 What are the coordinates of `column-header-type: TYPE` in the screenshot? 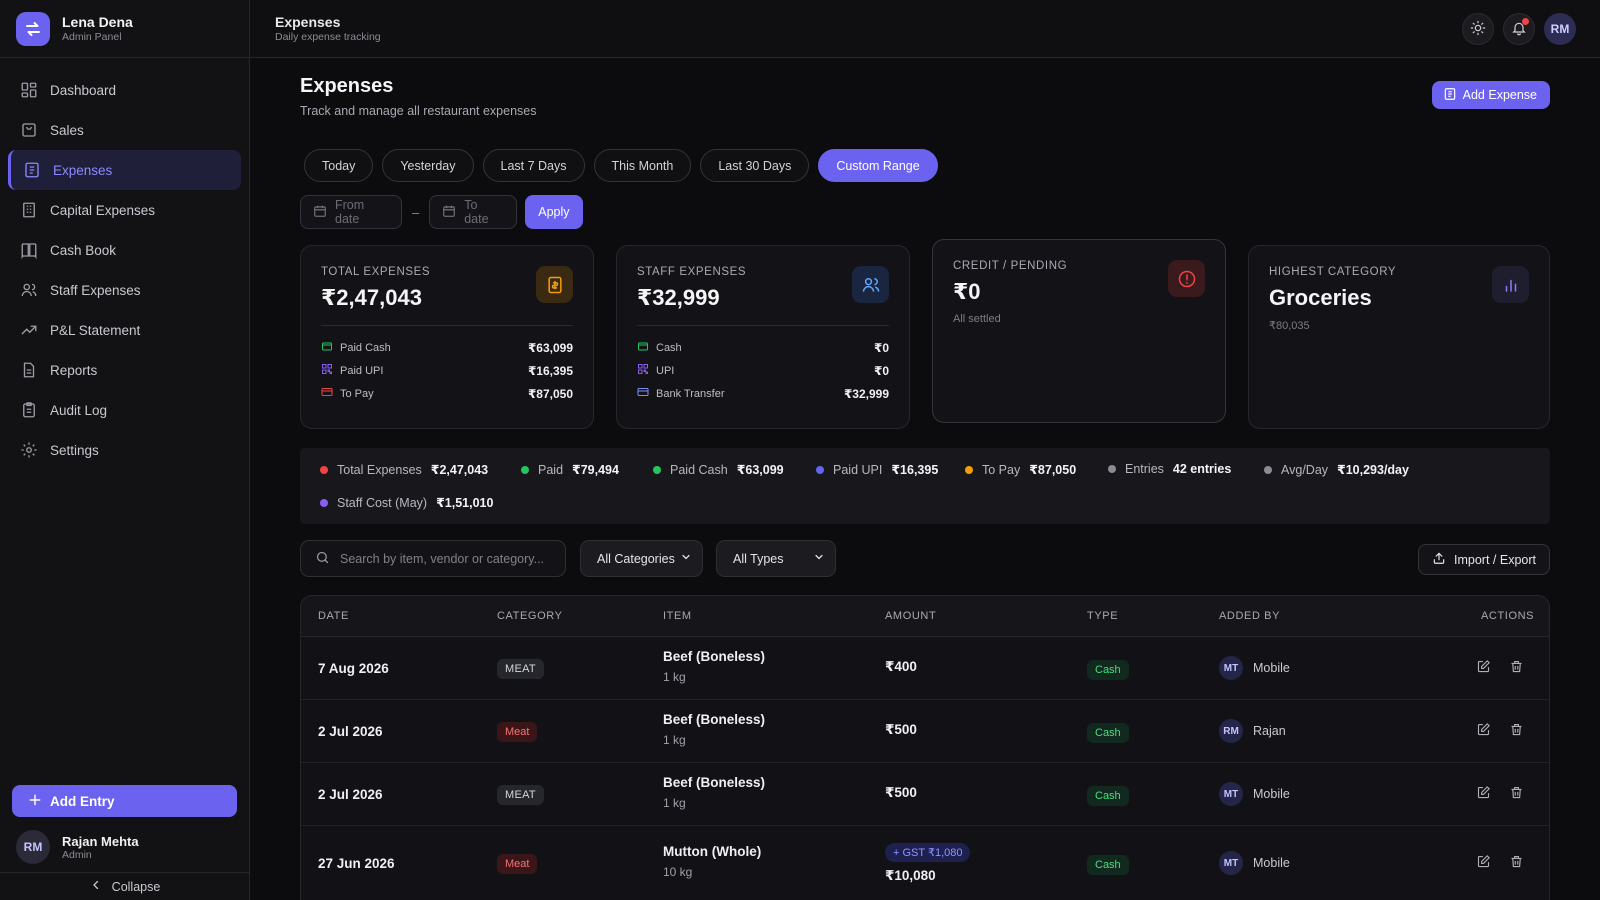 It's located at (1102, 616).